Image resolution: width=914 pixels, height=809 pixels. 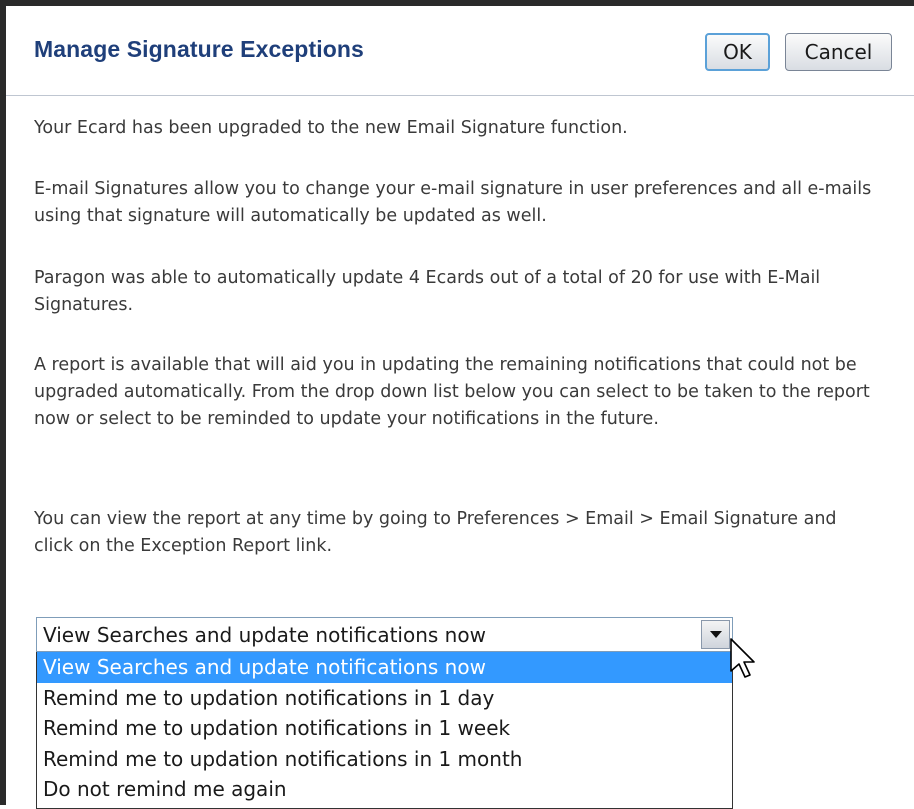 What do you see at coordinates (715, 634) in the screenshot?
I see `chevron-down-icon` at bounding box center [715, 634].